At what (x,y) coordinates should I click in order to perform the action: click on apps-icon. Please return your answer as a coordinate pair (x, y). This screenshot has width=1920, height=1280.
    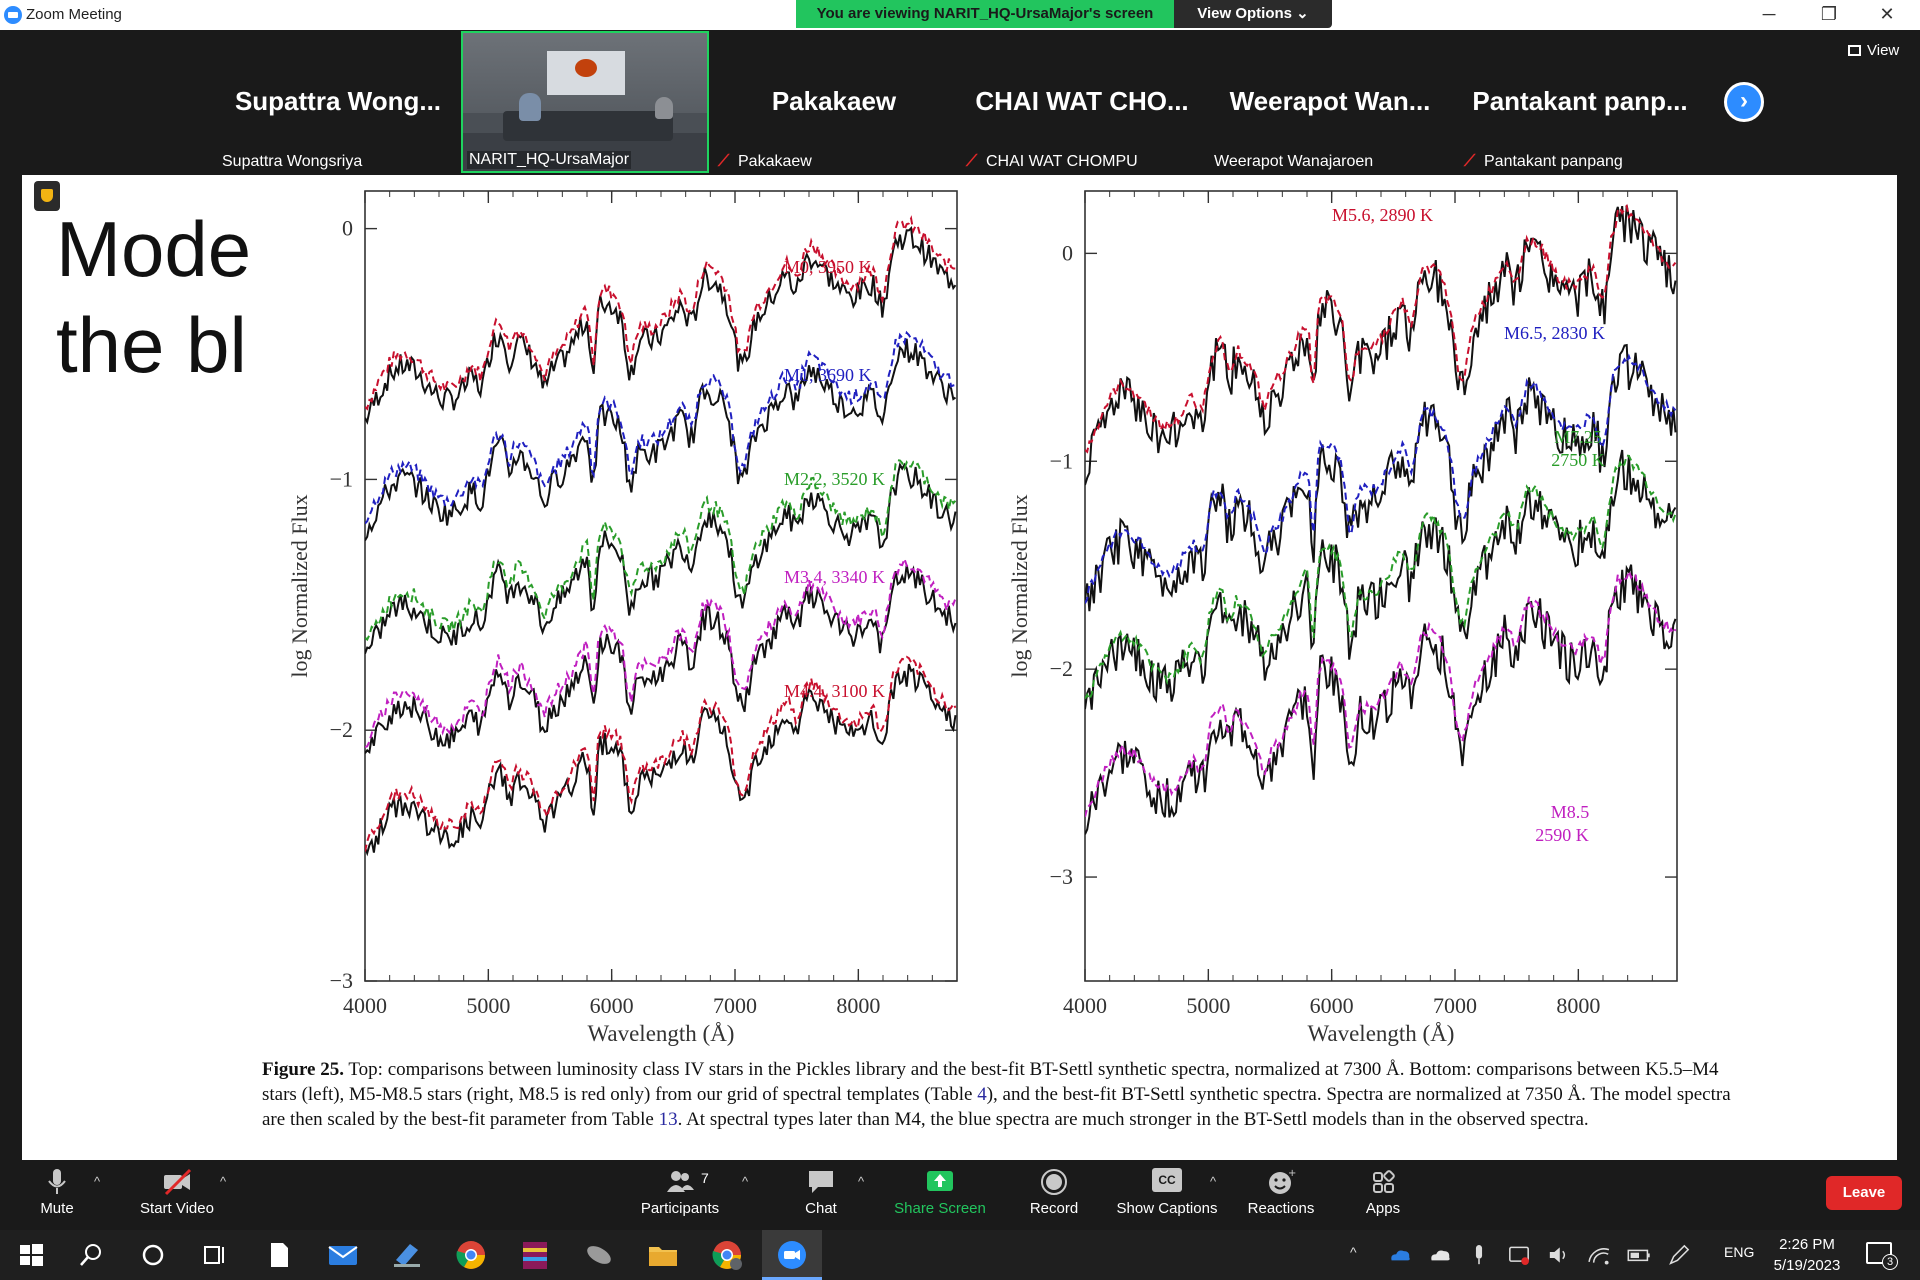
    Looking at the image, I should click on (1384, 1181).